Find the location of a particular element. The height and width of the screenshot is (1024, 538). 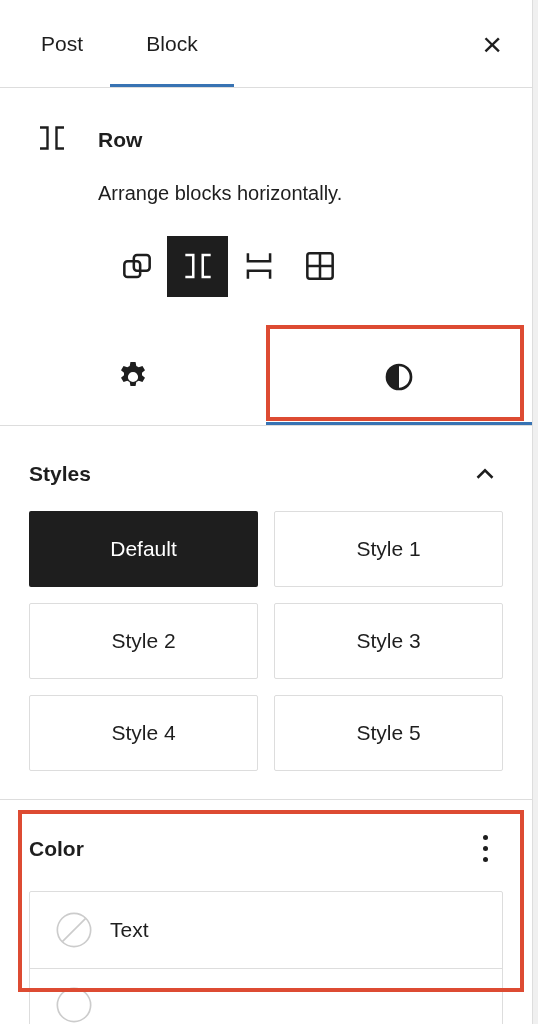

block-title: Row is located at coordinates (121, 140).